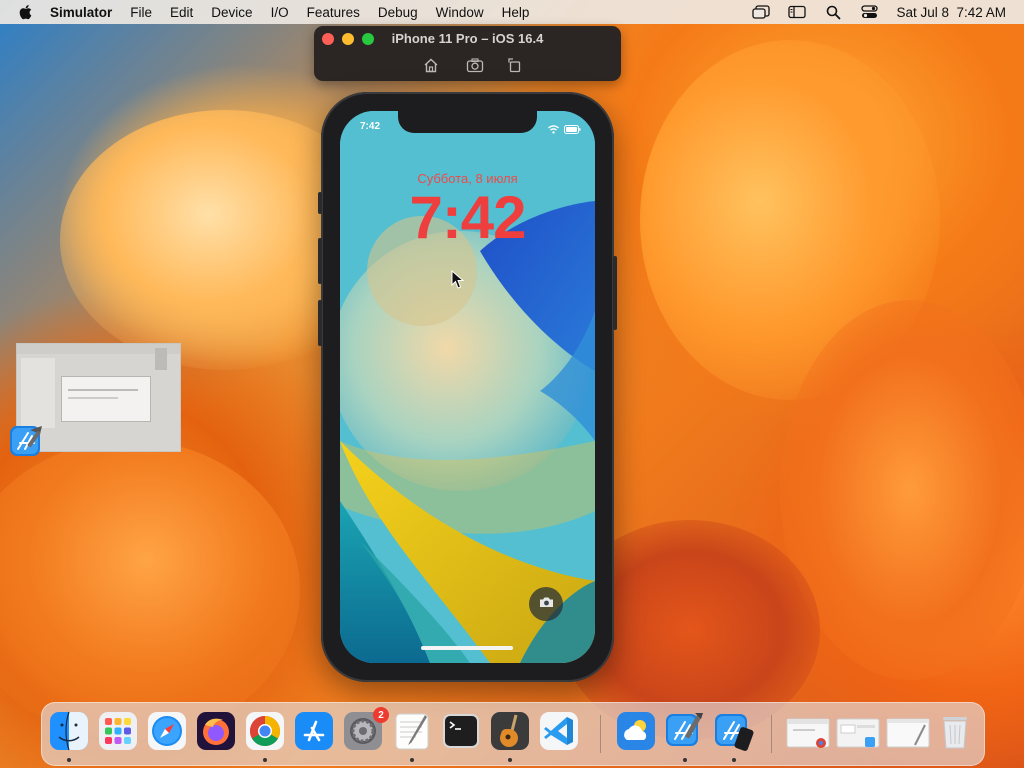  What do you see at coordinates (559, 731) in the screenshot?
I see `vscode-icon` at bounding box center [559, 731].